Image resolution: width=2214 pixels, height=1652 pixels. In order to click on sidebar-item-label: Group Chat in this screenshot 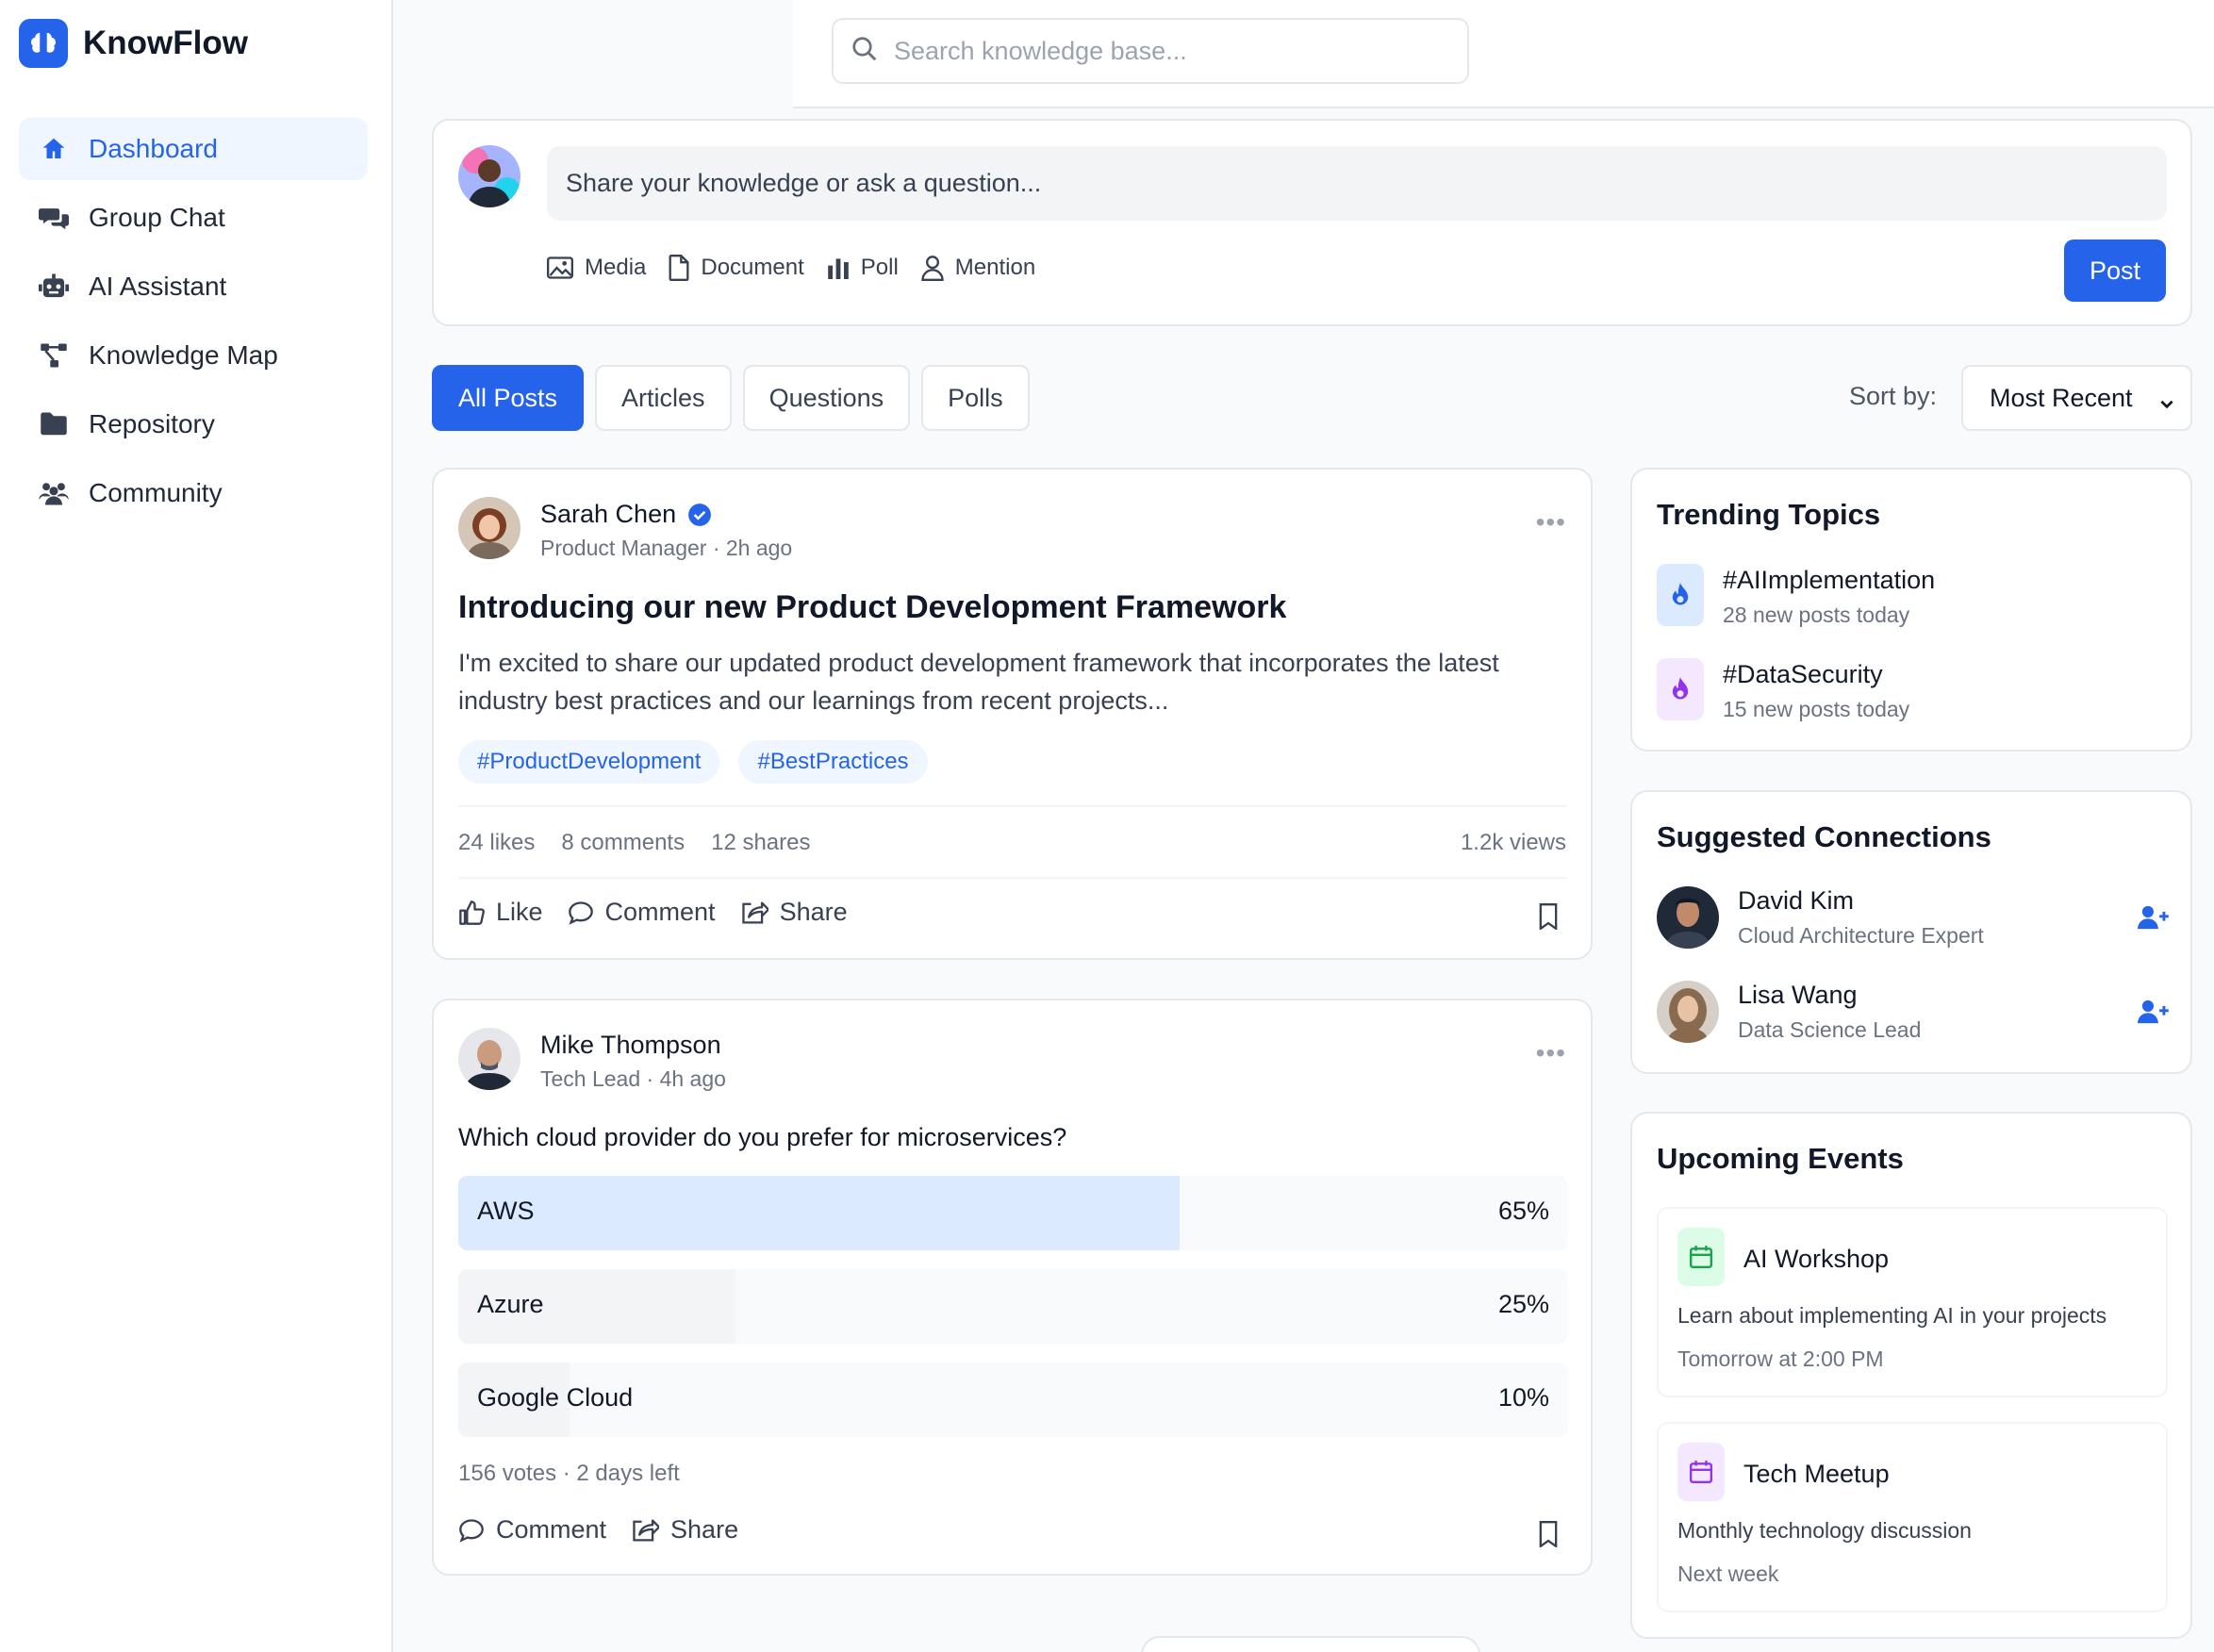, I will do `click(157, 217)`.